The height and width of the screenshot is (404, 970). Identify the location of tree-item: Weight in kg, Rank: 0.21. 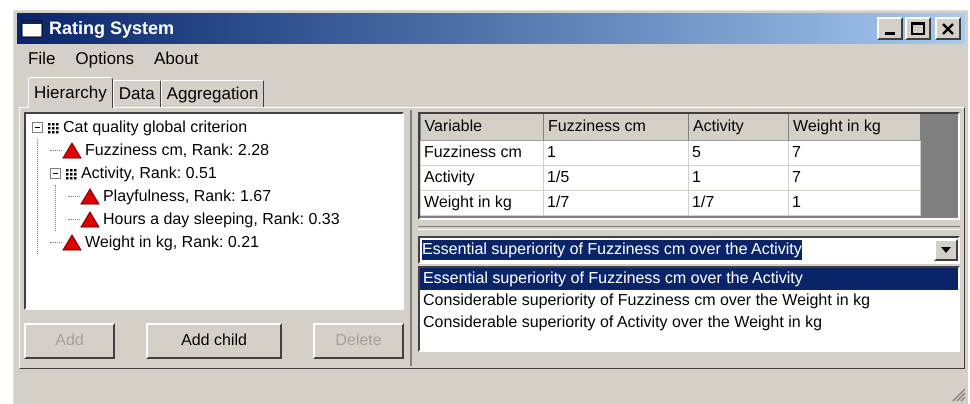
(172, 242).